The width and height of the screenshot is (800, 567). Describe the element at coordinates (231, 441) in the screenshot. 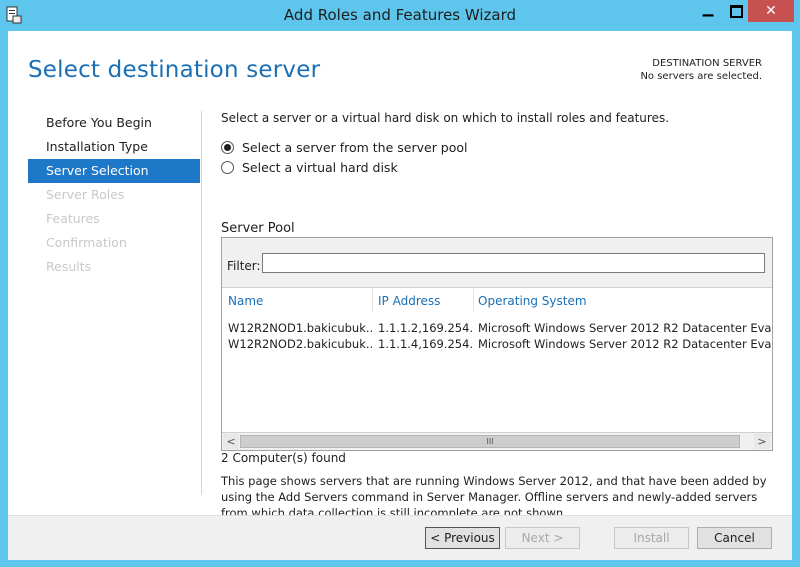

I see `scroll-left-icon: <` at that location.